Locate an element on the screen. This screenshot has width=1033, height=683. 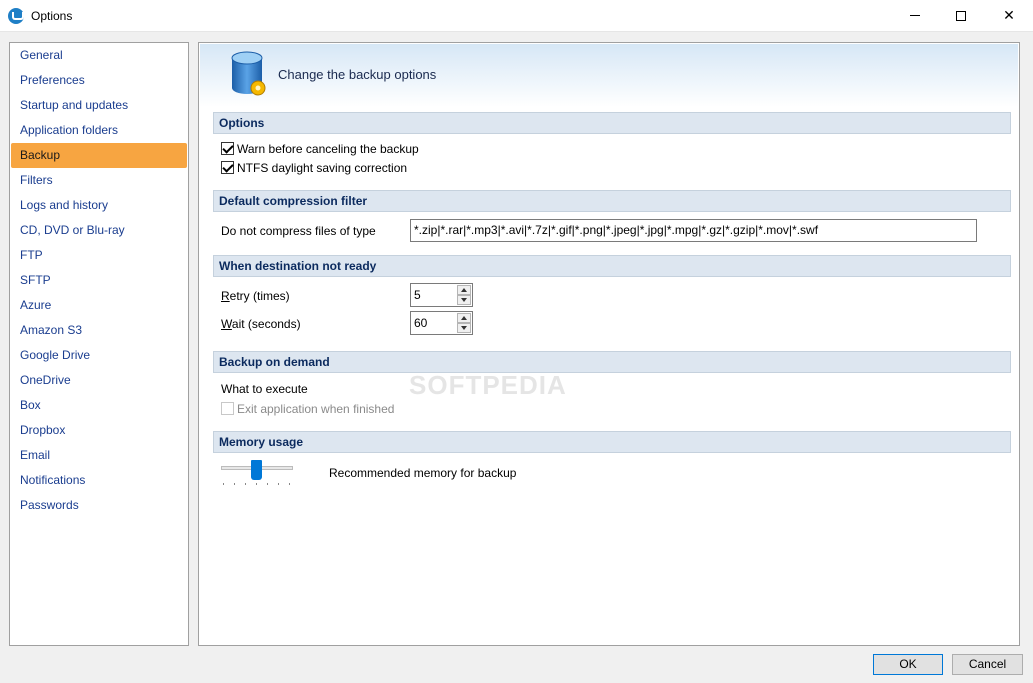
window-title: Options is located at coordinates (52, 16).